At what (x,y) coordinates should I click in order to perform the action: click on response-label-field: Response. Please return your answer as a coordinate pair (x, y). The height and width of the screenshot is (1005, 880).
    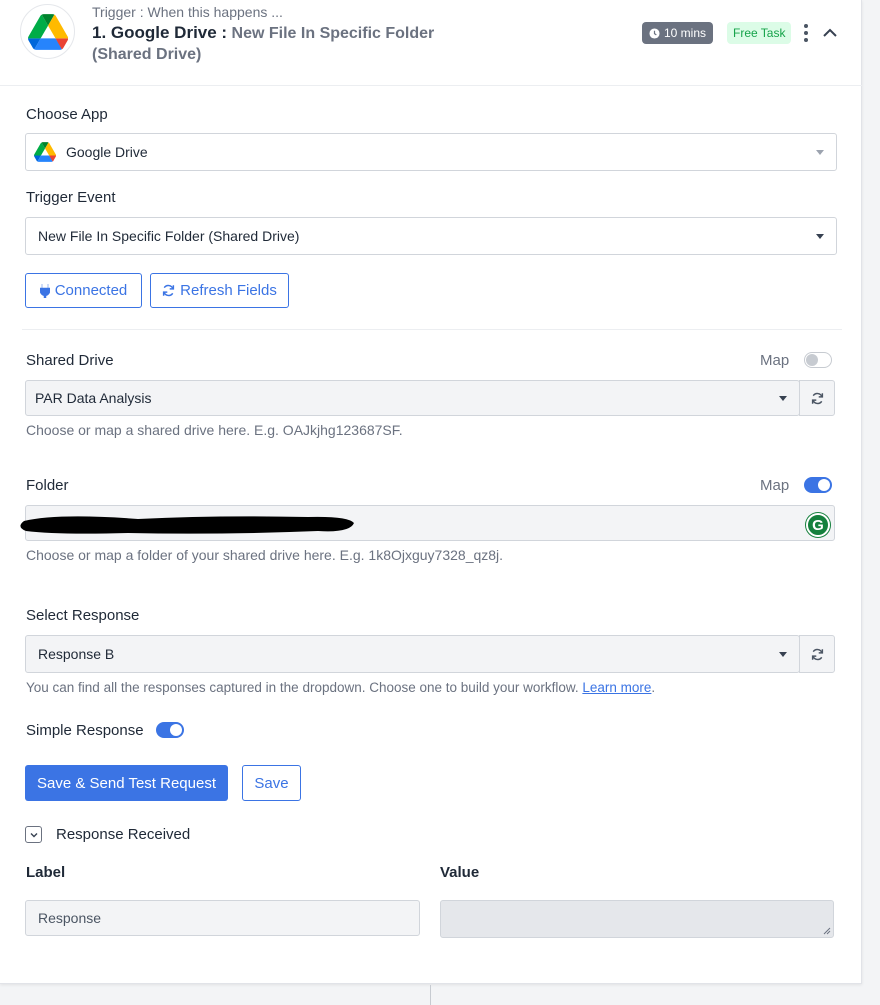
    Looking at the image, I should click on (222, 918).